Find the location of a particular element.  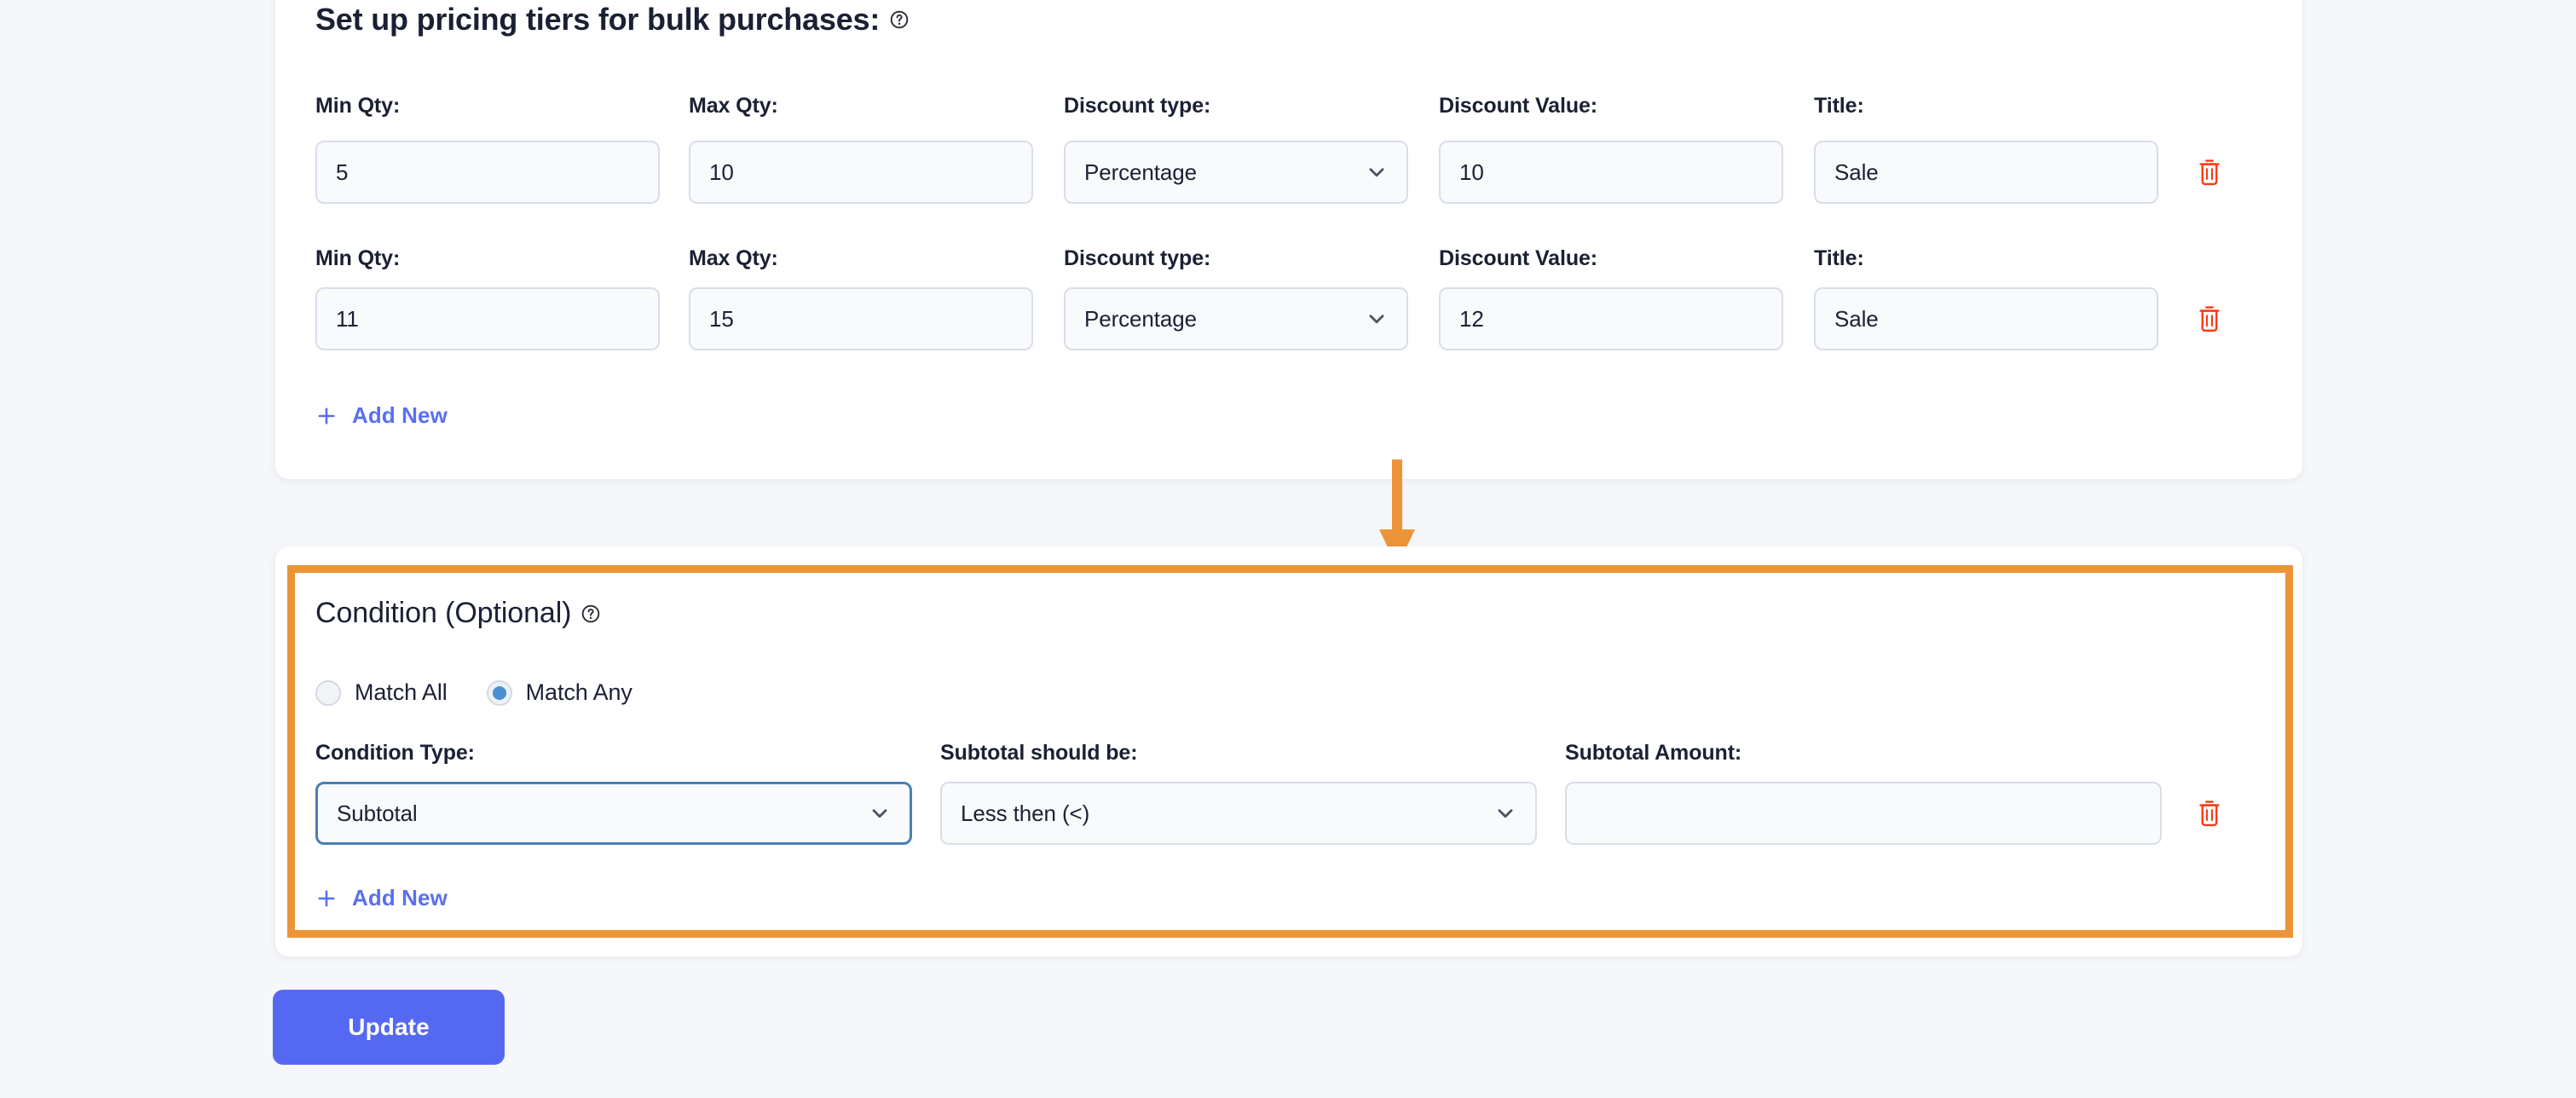

label-subtotal-should-be: Subtotal should be: is located at coordinates (1039, 753).